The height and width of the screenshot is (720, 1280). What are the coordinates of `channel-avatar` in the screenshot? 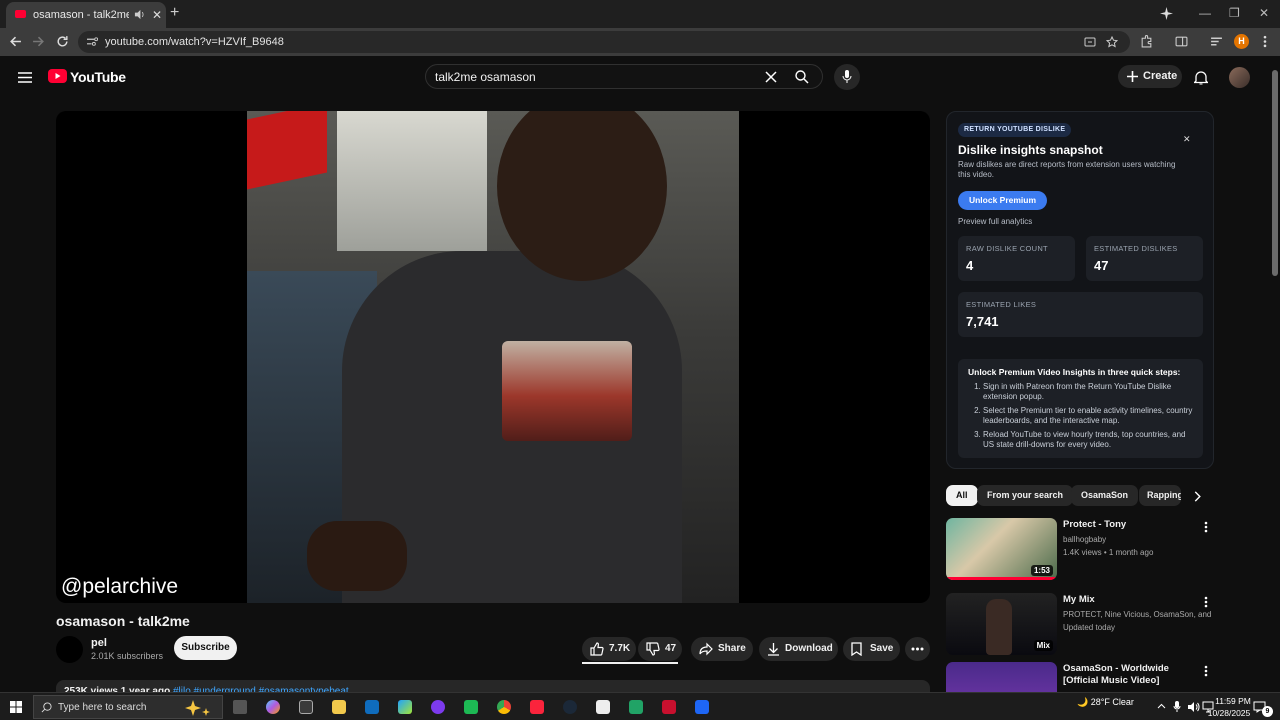 It's located at (69, 649).